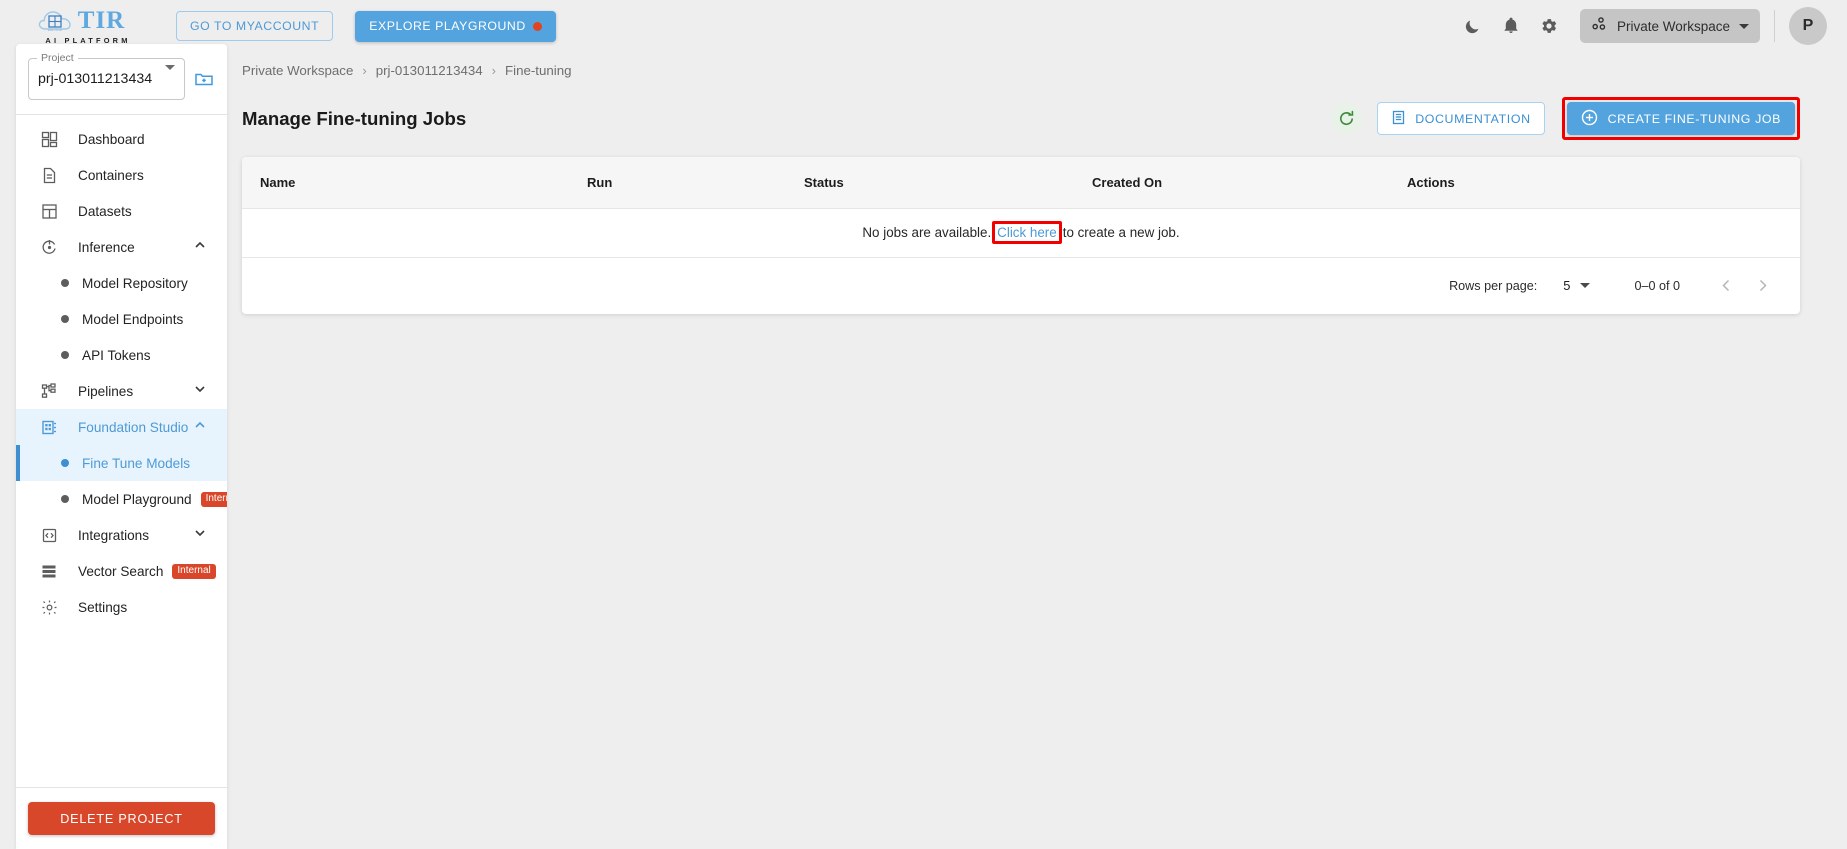  What do you see at coordinates (537, 26) in the screenshot?
I see `new-badge-dot` at bounding box center [537, 26].